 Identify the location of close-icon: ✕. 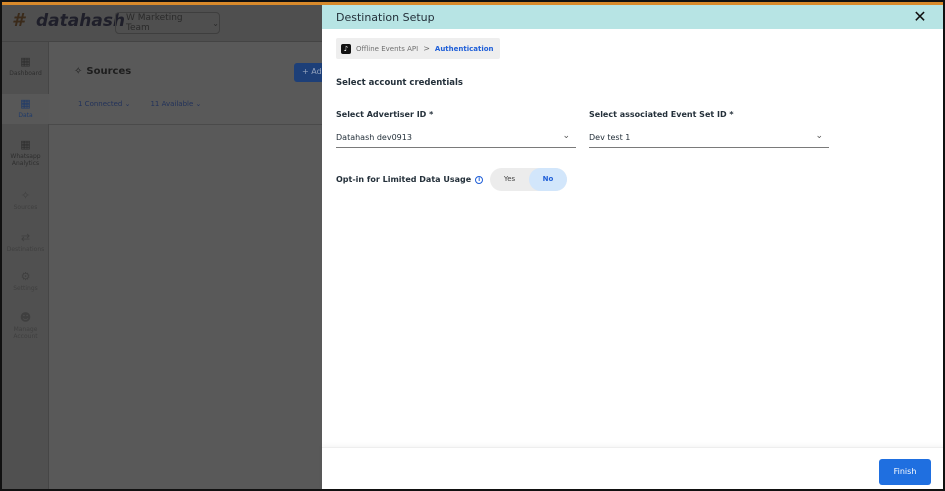
(920, 17).